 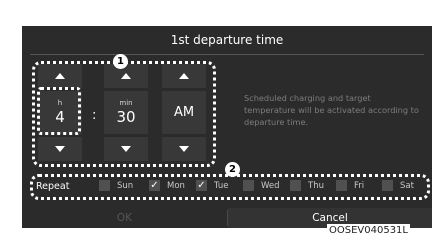 I want to click on dialog-title: 1st departure time, so click(x=227, y=40).